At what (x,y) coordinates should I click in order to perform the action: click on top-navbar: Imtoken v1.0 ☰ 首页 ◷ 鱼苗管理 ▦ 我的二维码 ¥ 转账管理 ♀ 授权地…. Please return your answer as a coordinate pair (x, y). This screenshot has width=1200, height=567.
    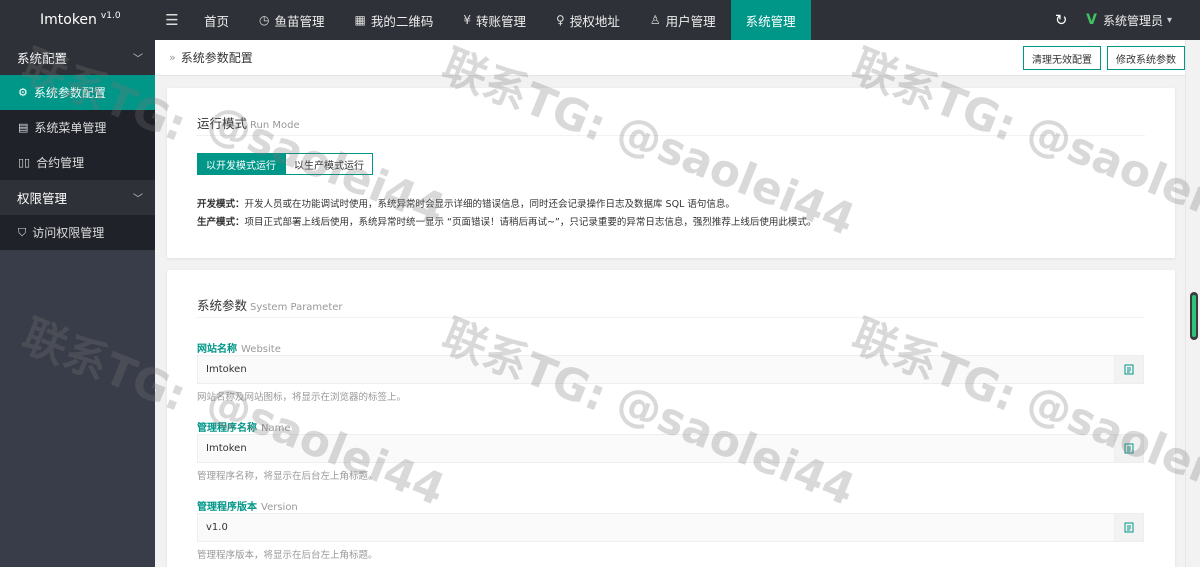
    Looking at the image, I should click on (600, 20).